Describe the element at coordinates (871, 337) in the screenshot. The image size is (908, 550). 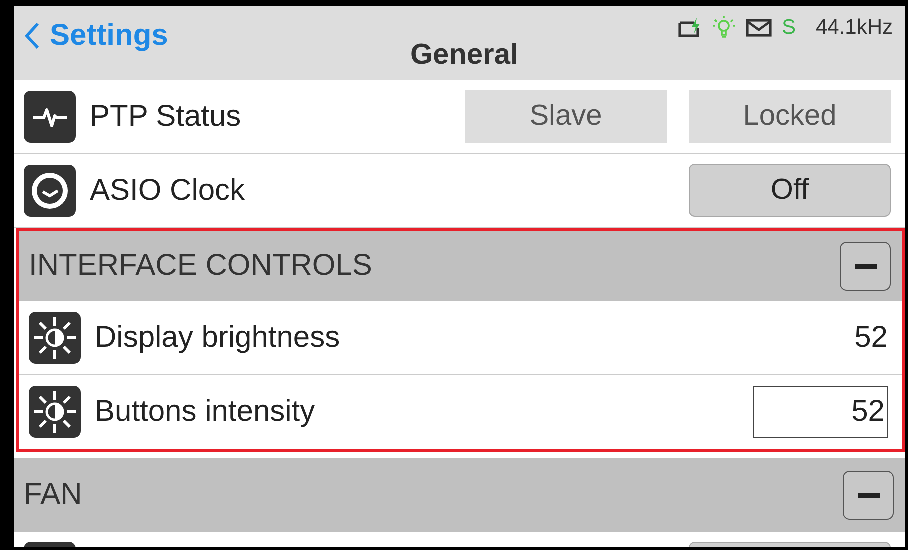
I see `setting-value: 52` at that location.